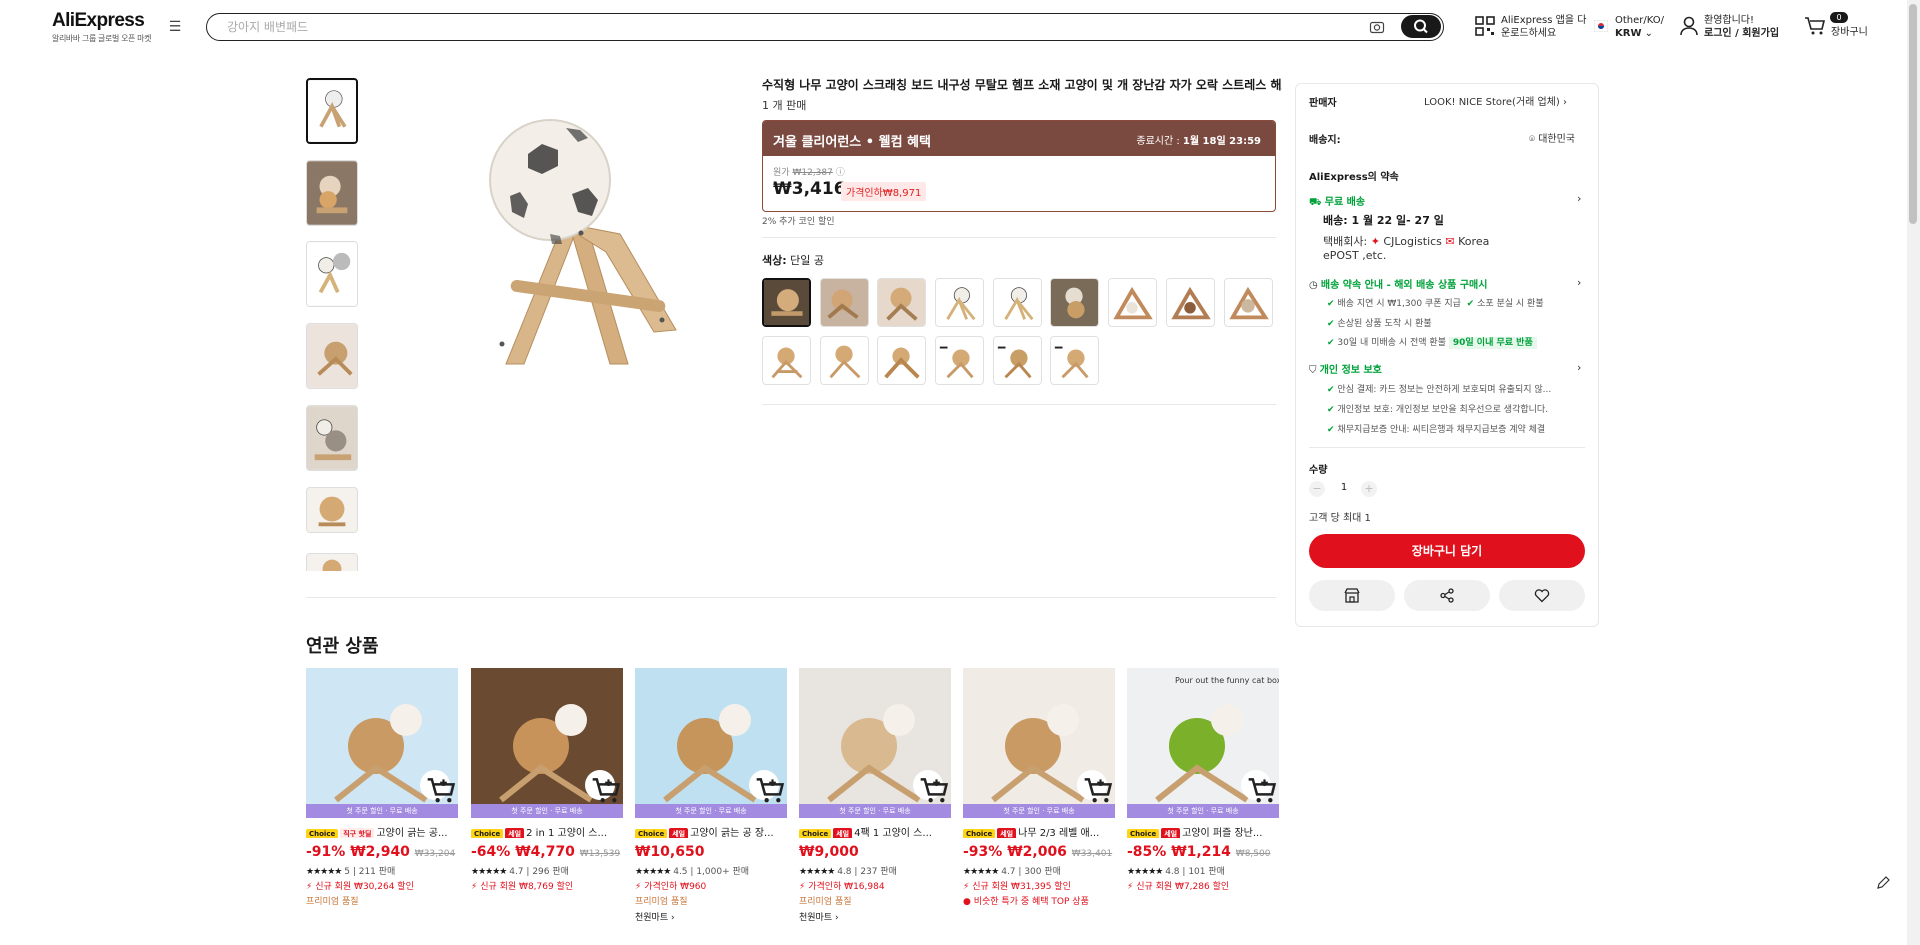  I want to click on truck-icon: ⛟, so click(1315, 202).